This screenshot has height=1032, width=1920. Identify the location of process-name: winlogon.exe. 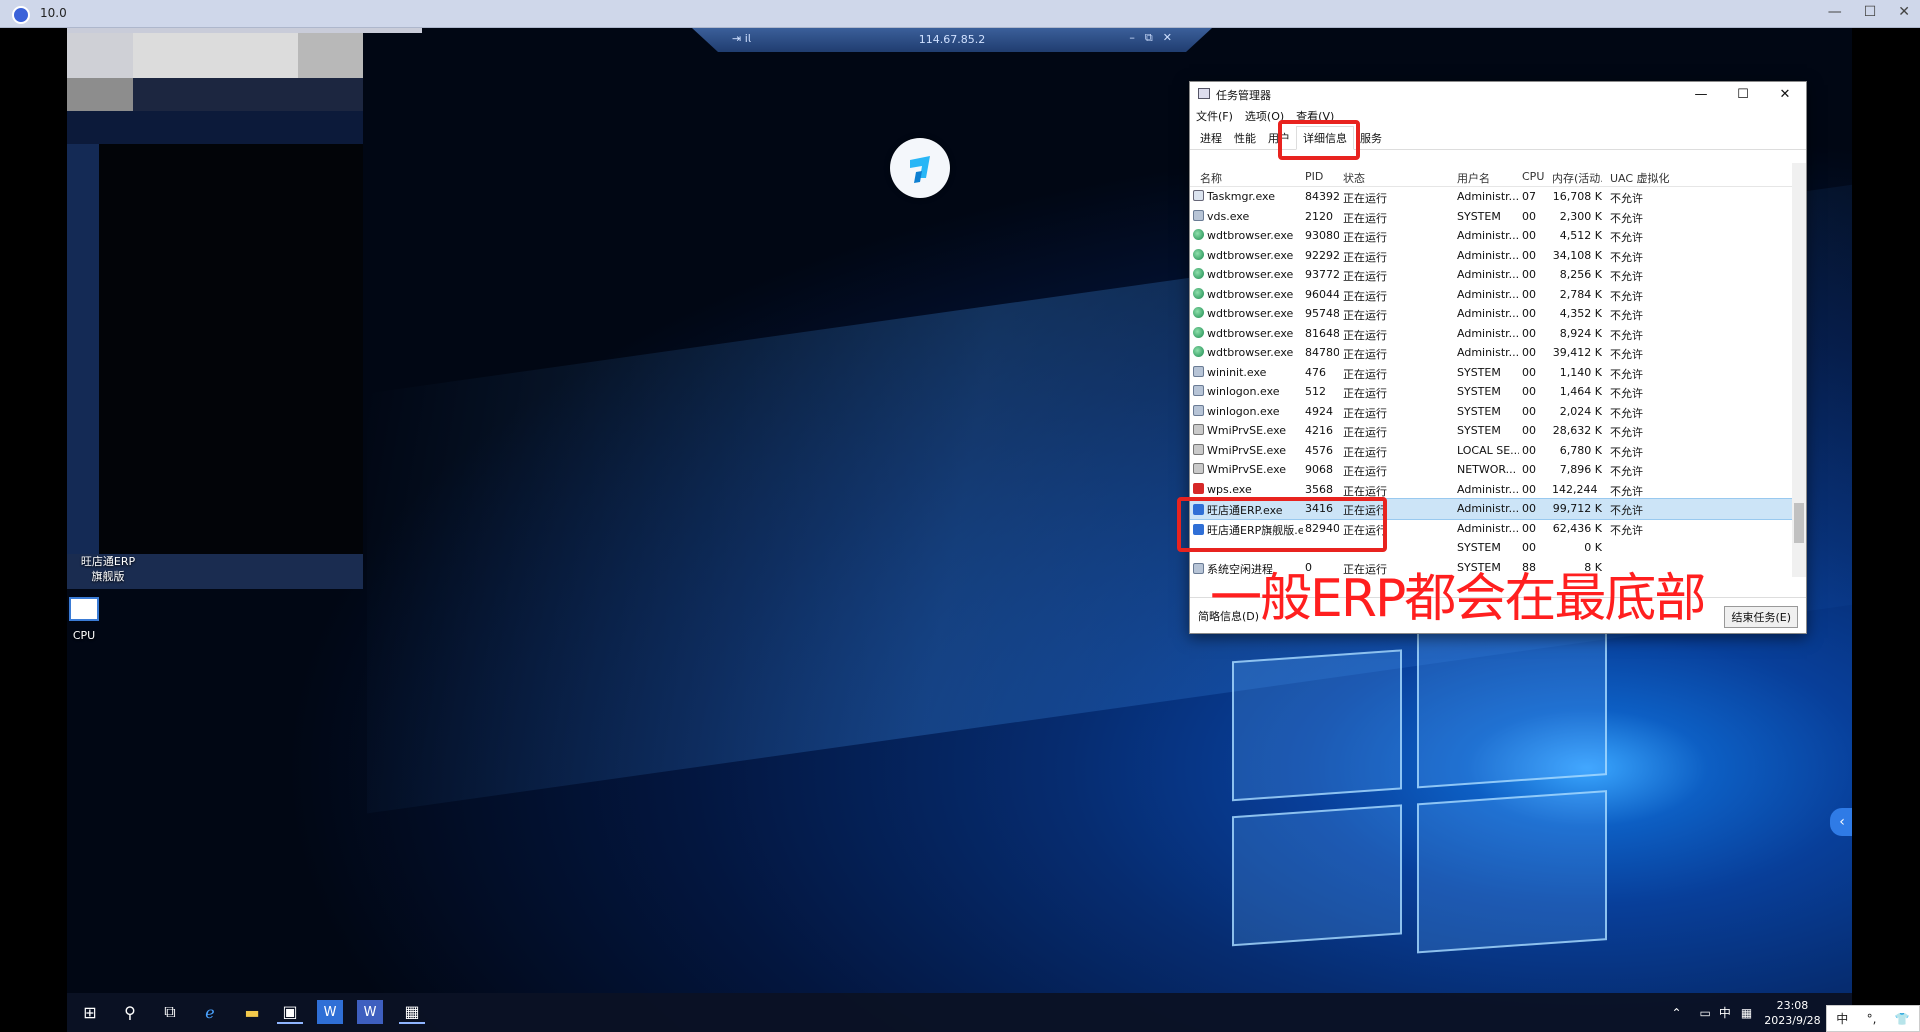
(1243, 391).